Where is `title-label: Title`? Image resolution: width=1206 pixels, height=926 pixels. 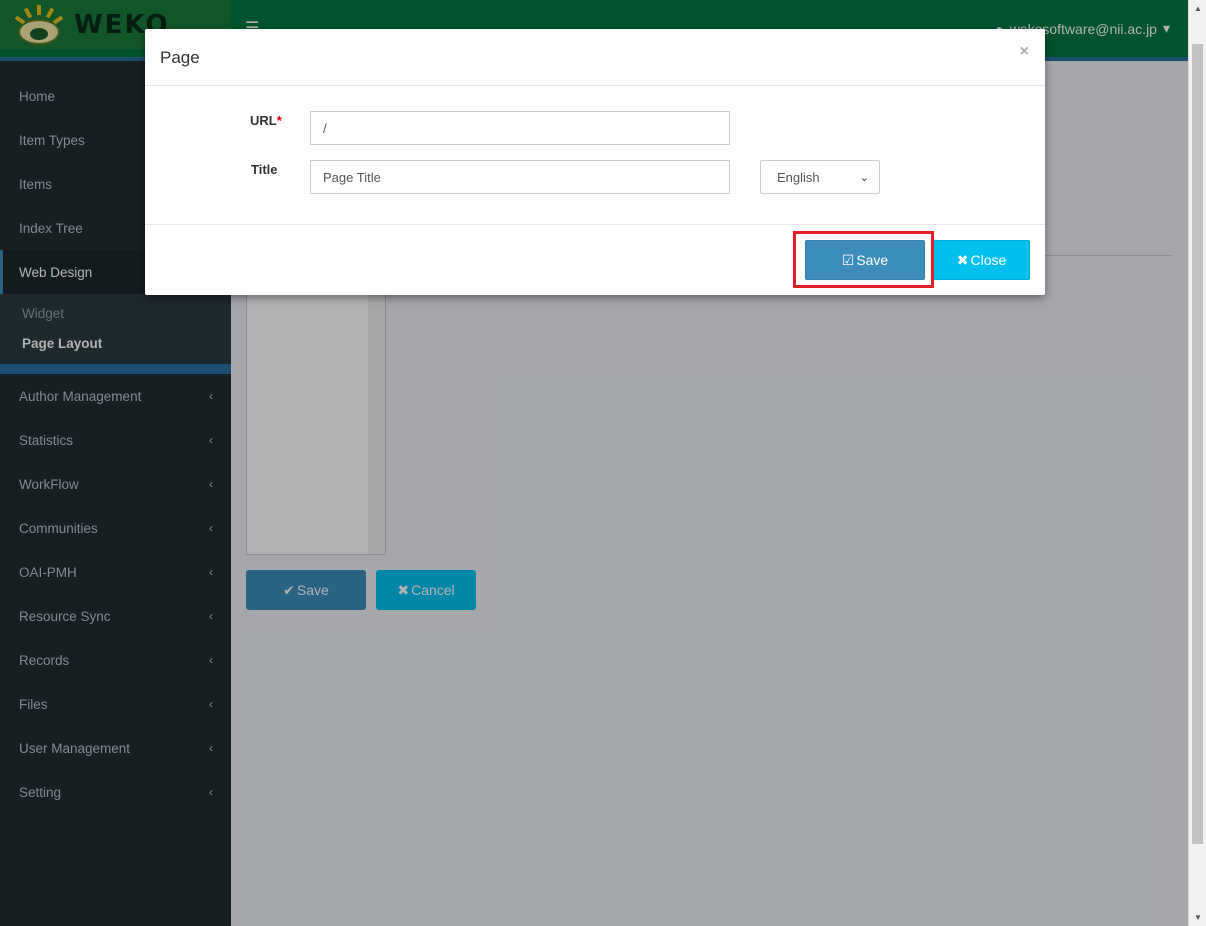 title-label: Title is located at coordinates (264, 169).